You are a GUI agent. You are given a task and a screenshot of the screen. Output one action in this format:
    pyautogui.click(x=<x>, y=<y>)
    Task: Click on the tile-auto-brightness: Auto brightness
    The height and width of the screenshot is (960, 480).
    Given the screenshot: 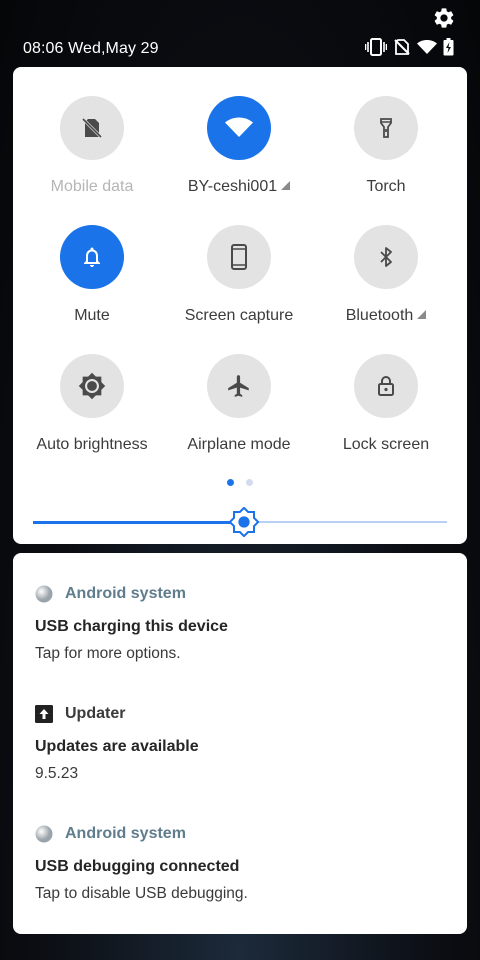 What is the action you would take?
    pyautogui.click(x=92, y=404)
    